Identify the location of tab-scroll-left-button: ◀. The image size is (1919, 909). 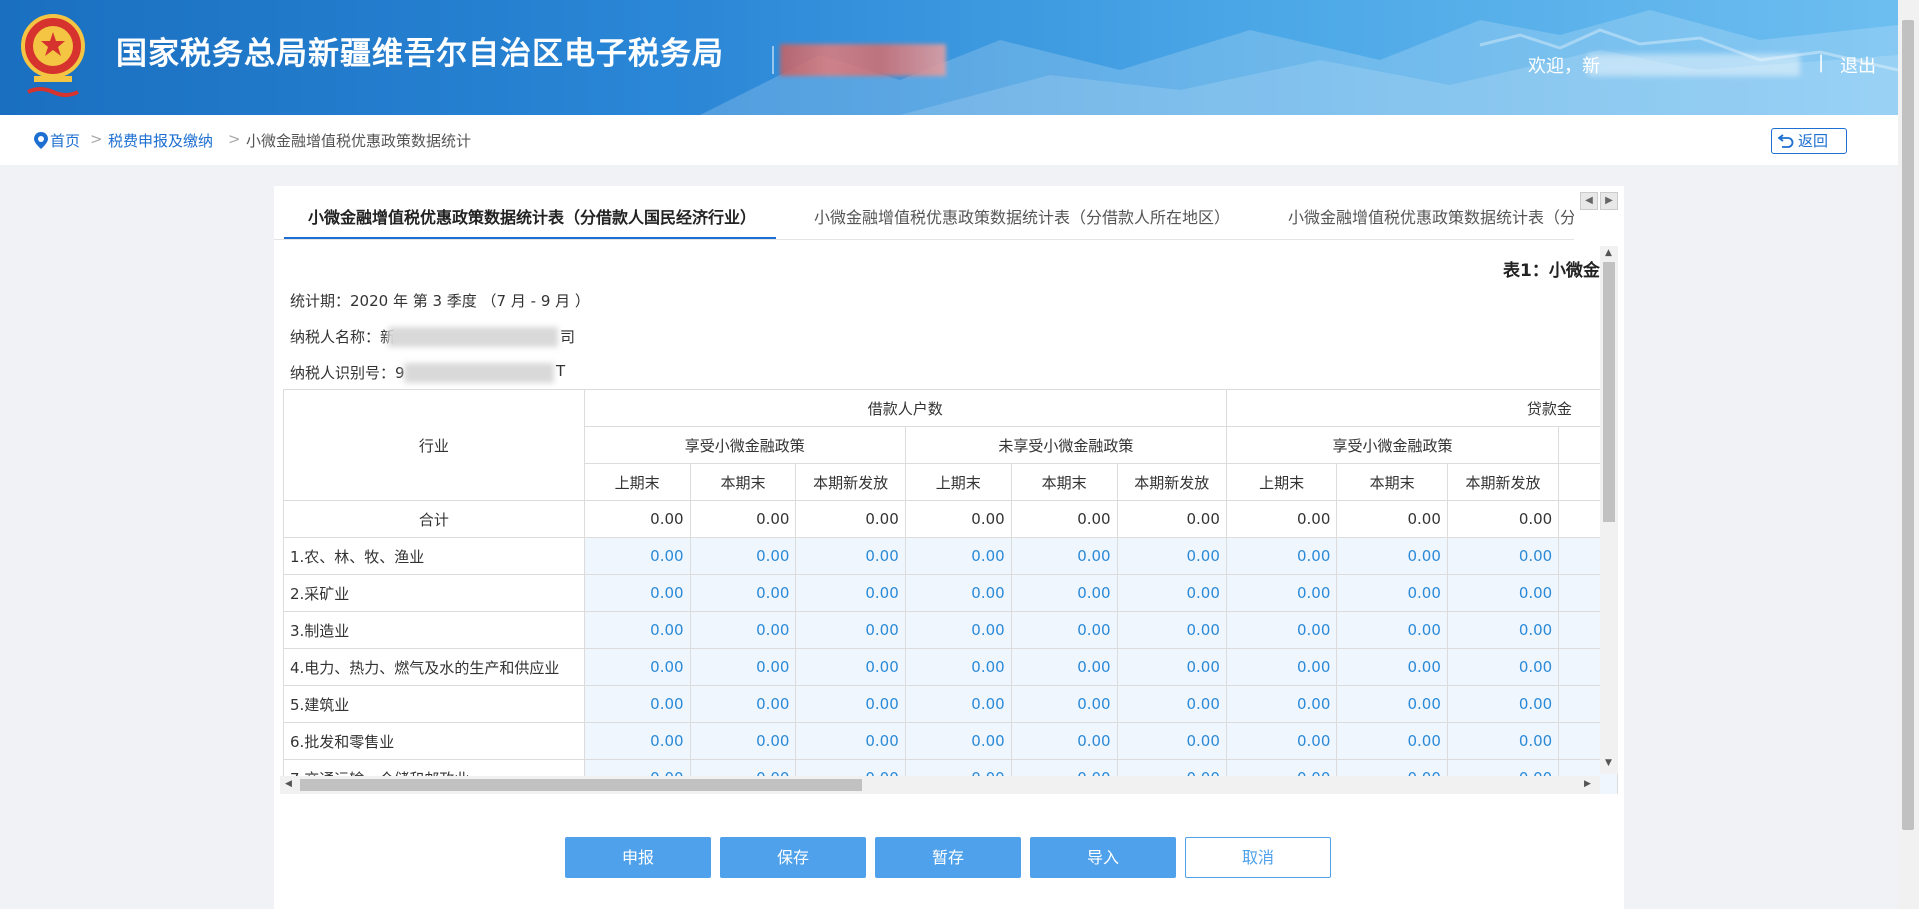
(1589, 201).